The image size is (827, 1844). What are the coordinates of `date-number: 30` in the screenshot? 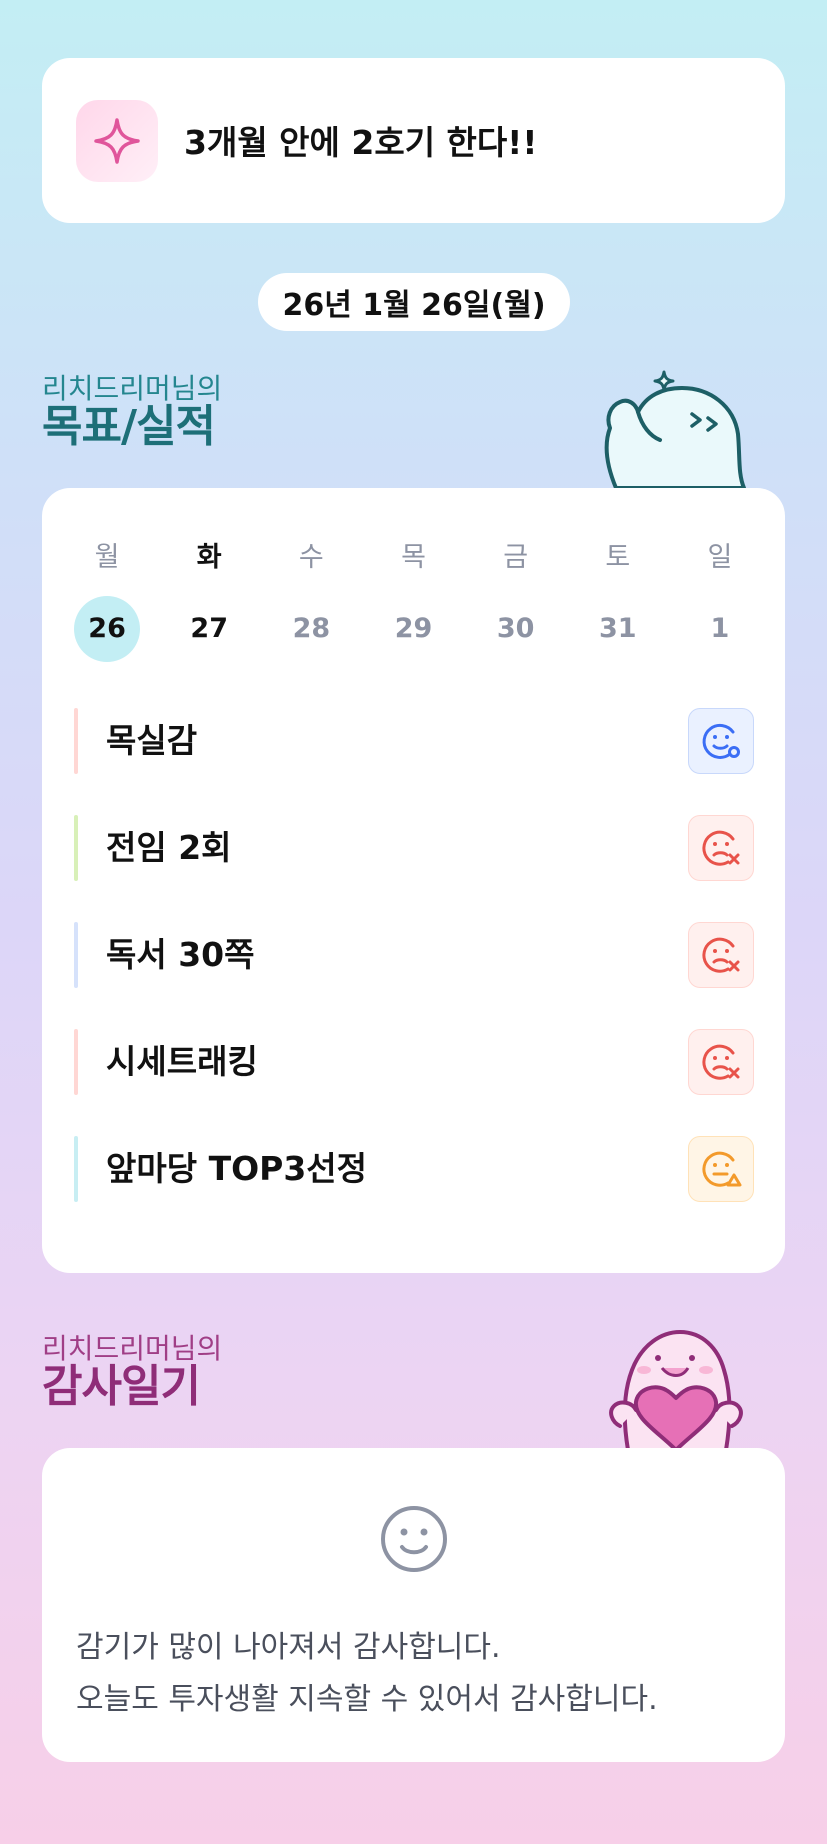 It's located at (515, 628).